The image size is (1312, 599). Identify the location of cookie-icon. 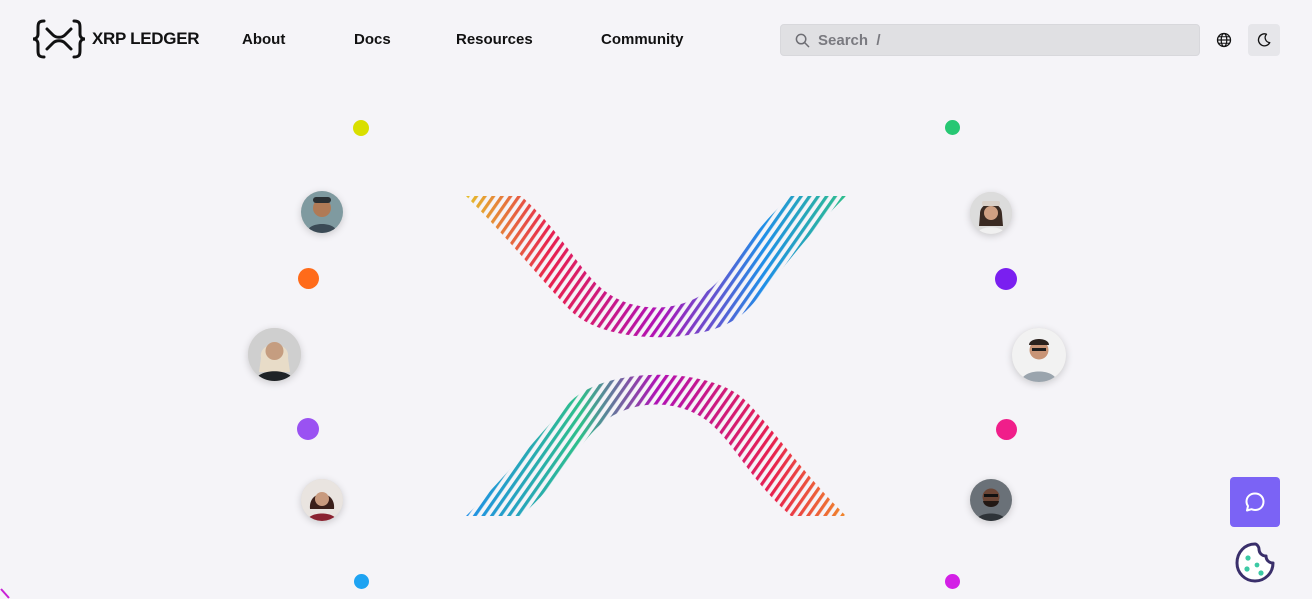
(1255, 562).